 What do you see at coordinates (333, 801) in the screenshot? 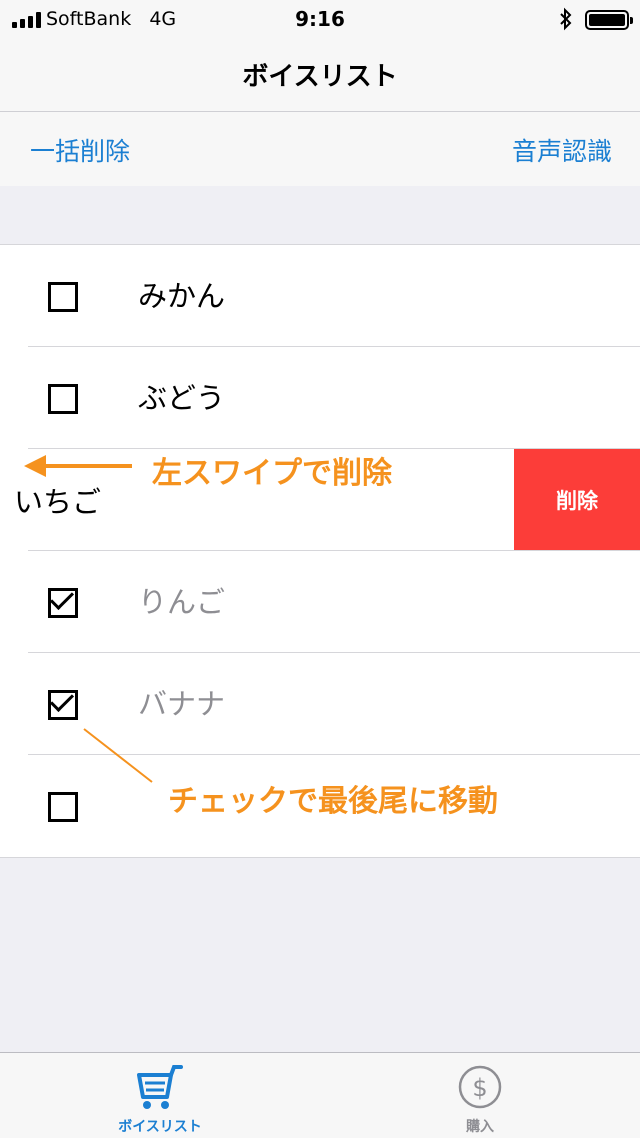
I see `check-annotation: チェックで最後尾に移動` at bounding box center [333, 801].